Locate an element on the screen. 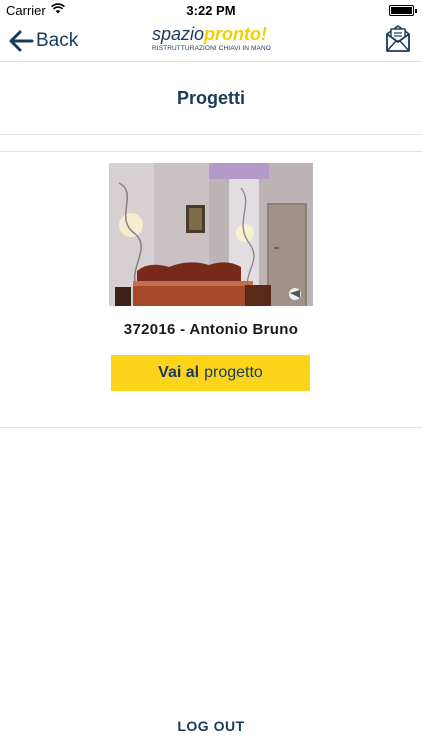  logo-word-pronto: pronto! is located at coordinates (236, 34).